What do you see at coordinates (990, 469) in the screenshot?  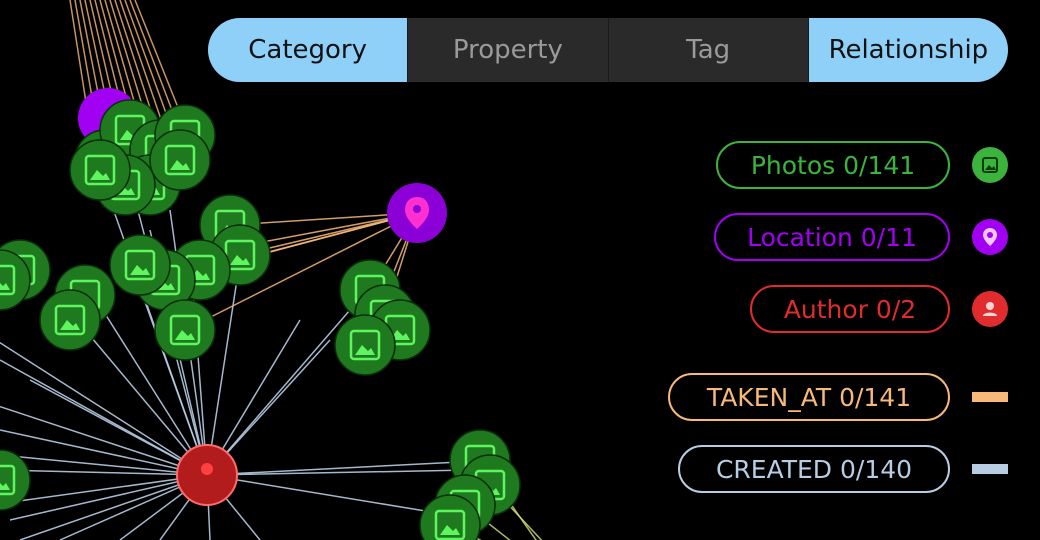 I see `created-line-swatch` at bounding box center [990, 469].